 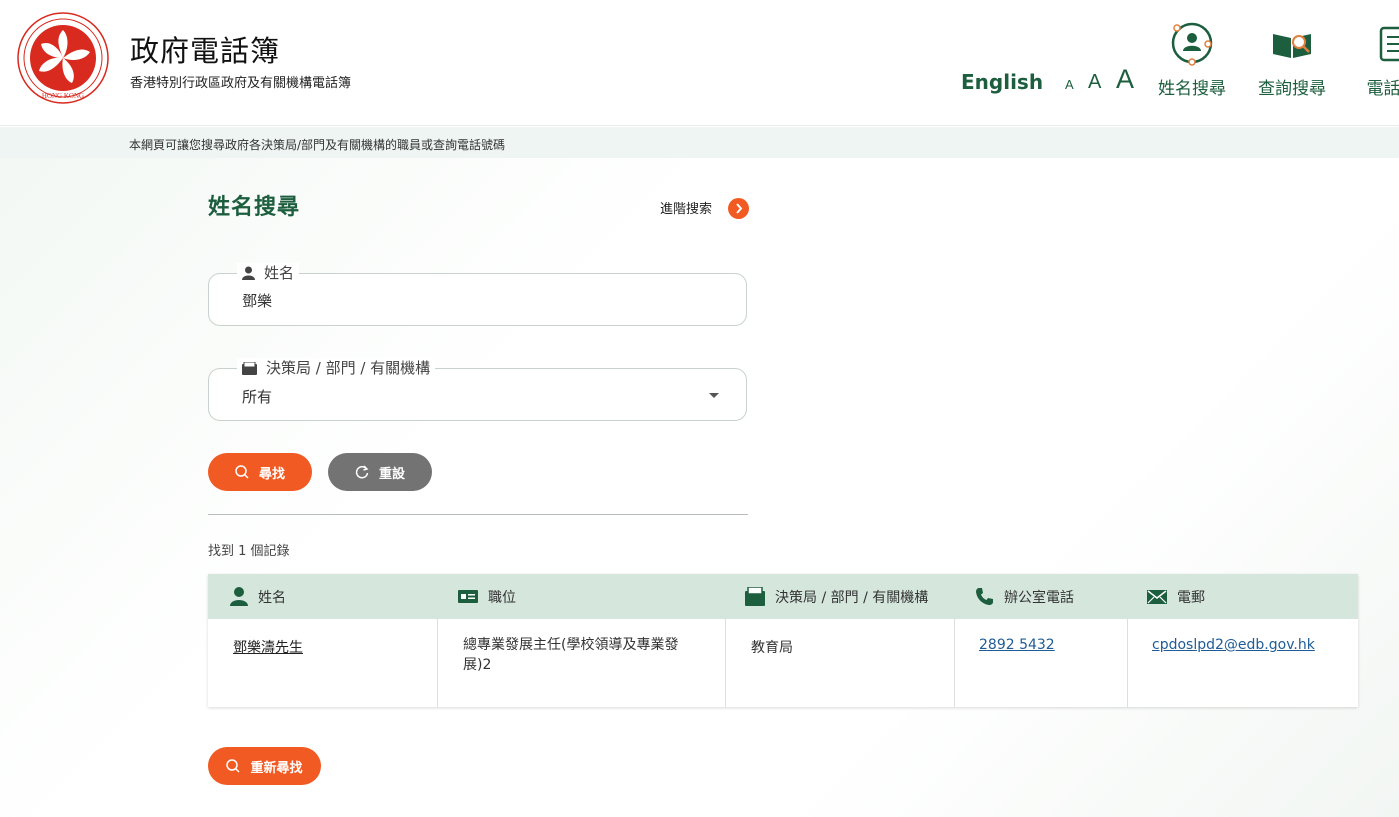 What do you see at coordinates (63, 58) in the screenshot?
I see `hksar-emblem-logo: HONG KONG` at bounding box center [63, 58].